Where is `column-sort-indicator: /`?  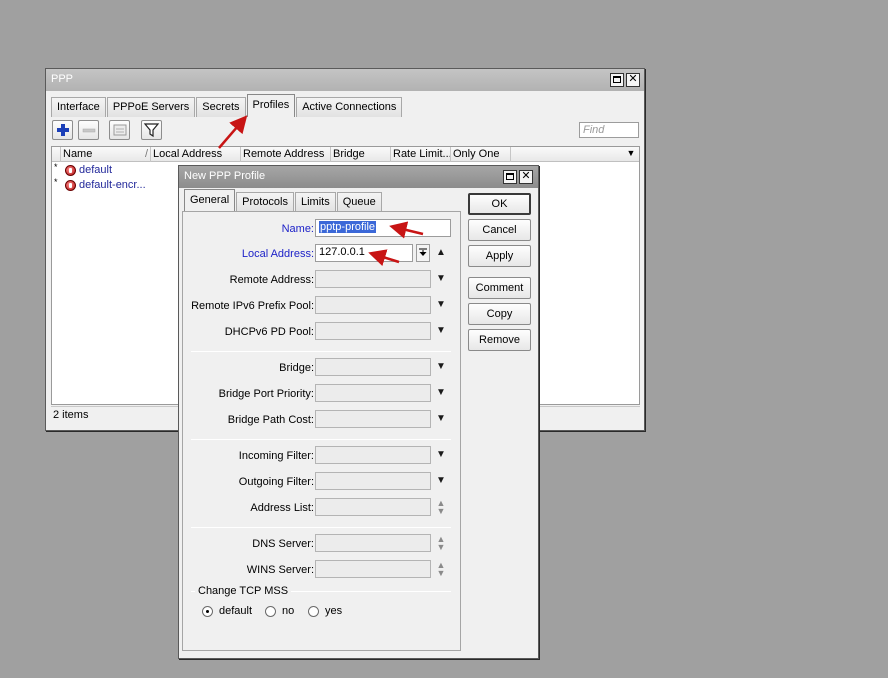
column-sort-indicator: / is located at coordinates (147, 154).